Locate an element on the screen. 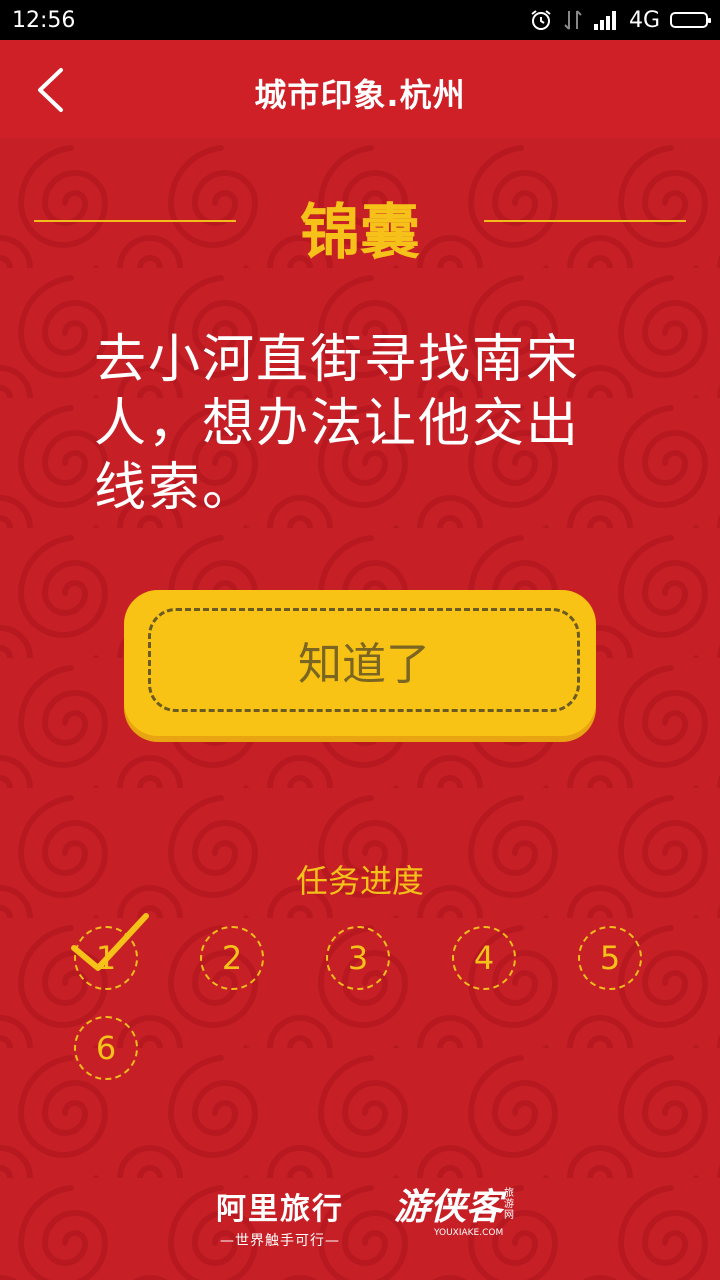 The height and width of the screenshot is (1280, 720). step-number: 6 is located at coordinates (106, 1048).